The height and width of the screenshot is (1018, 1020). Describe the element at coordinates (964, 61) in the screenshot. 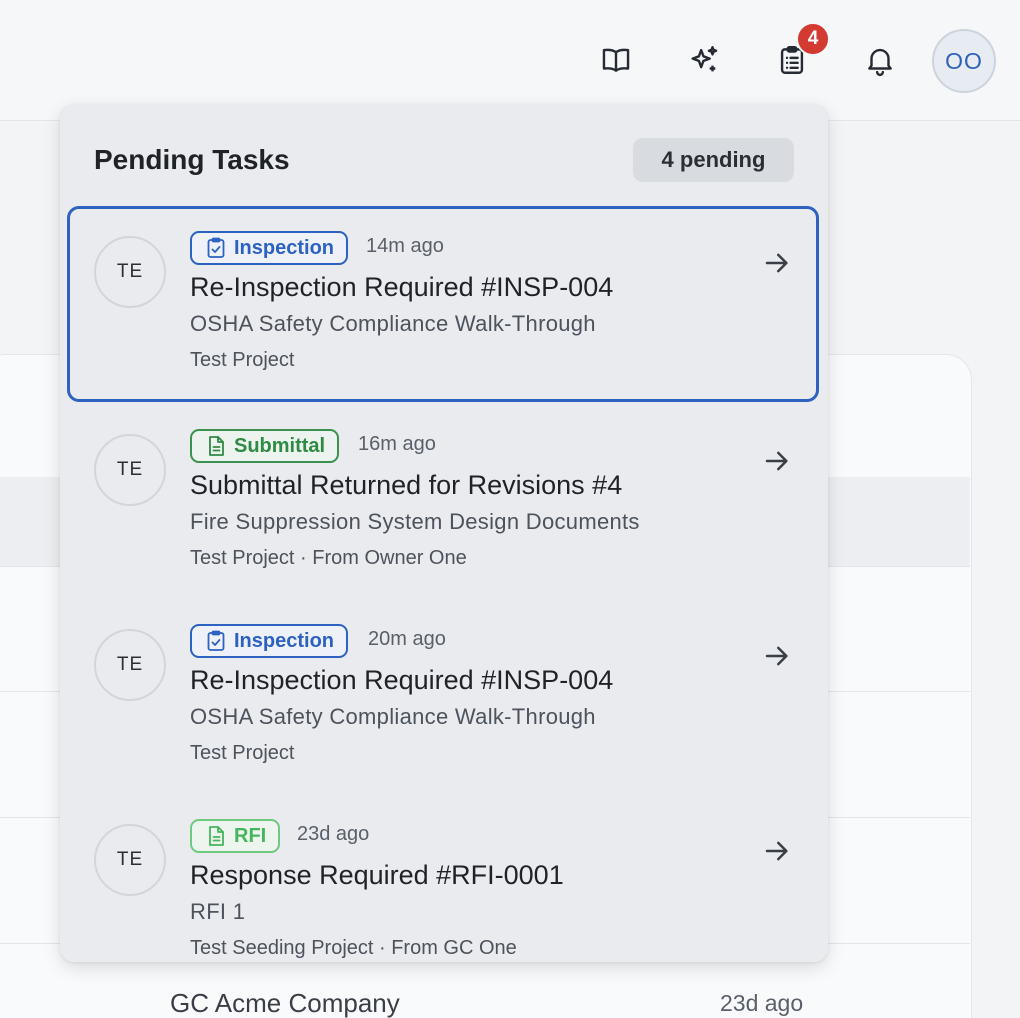

I see `user-avatar: OO` at that location.